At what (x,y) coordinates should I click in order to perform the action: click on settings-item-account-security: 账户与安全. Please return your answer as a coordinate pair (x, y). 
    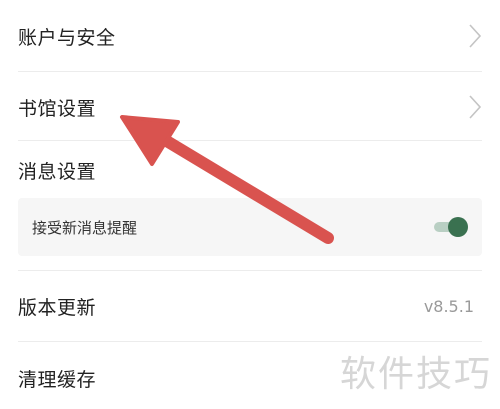
    Looking at the image, I should click on (250, 36).